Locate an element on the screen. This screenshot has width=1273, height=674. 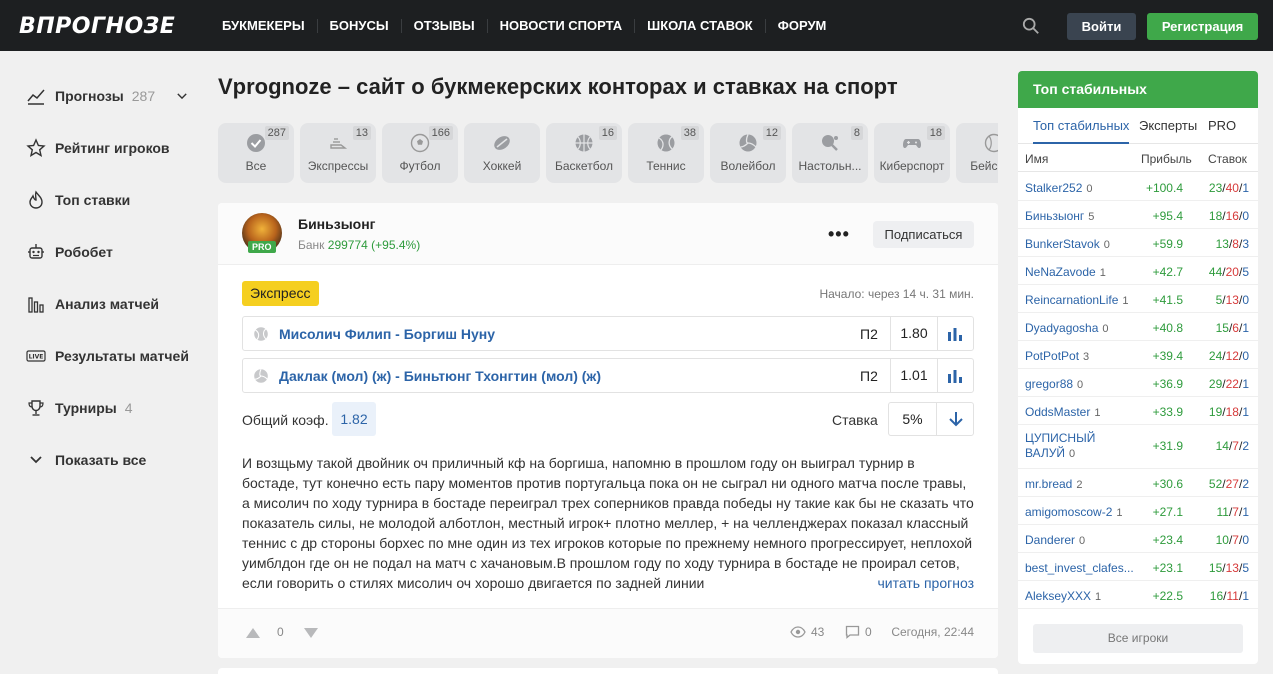
player-name: BunkerStavok 0 is located at coordinates (1067, 244).